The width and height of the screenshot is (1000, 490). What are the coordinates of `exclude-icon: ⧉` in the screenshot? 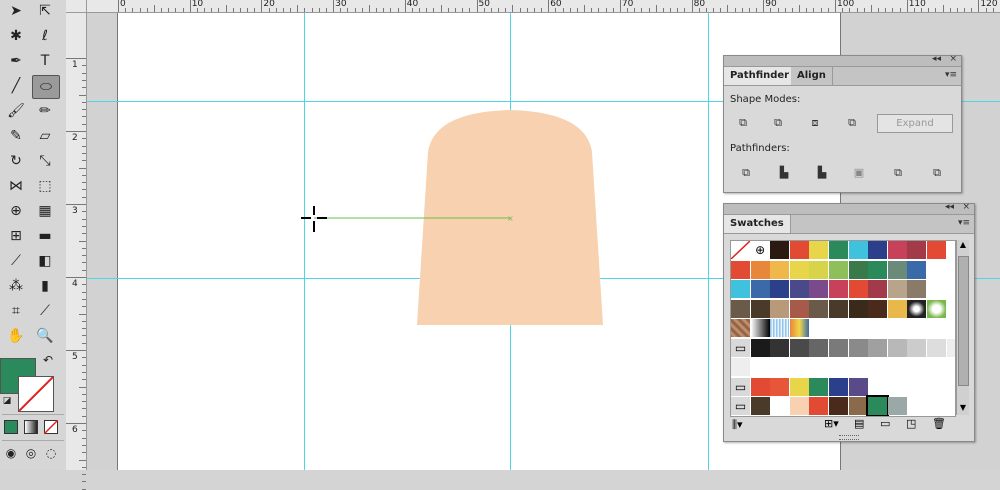 It's located at (852, 123).